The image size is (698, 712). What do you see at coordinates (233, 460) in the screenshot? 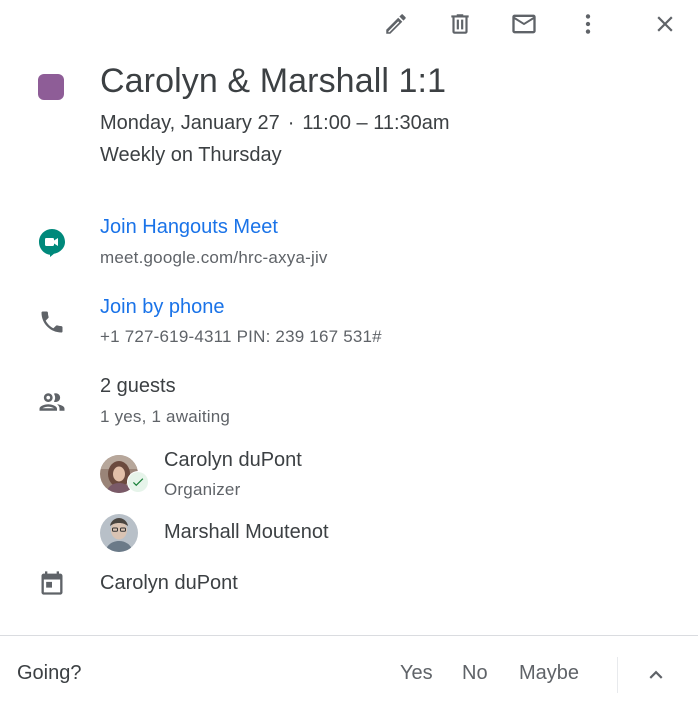
I see `guest-name: Carolyn duPont` at bounding box center [233, 460].